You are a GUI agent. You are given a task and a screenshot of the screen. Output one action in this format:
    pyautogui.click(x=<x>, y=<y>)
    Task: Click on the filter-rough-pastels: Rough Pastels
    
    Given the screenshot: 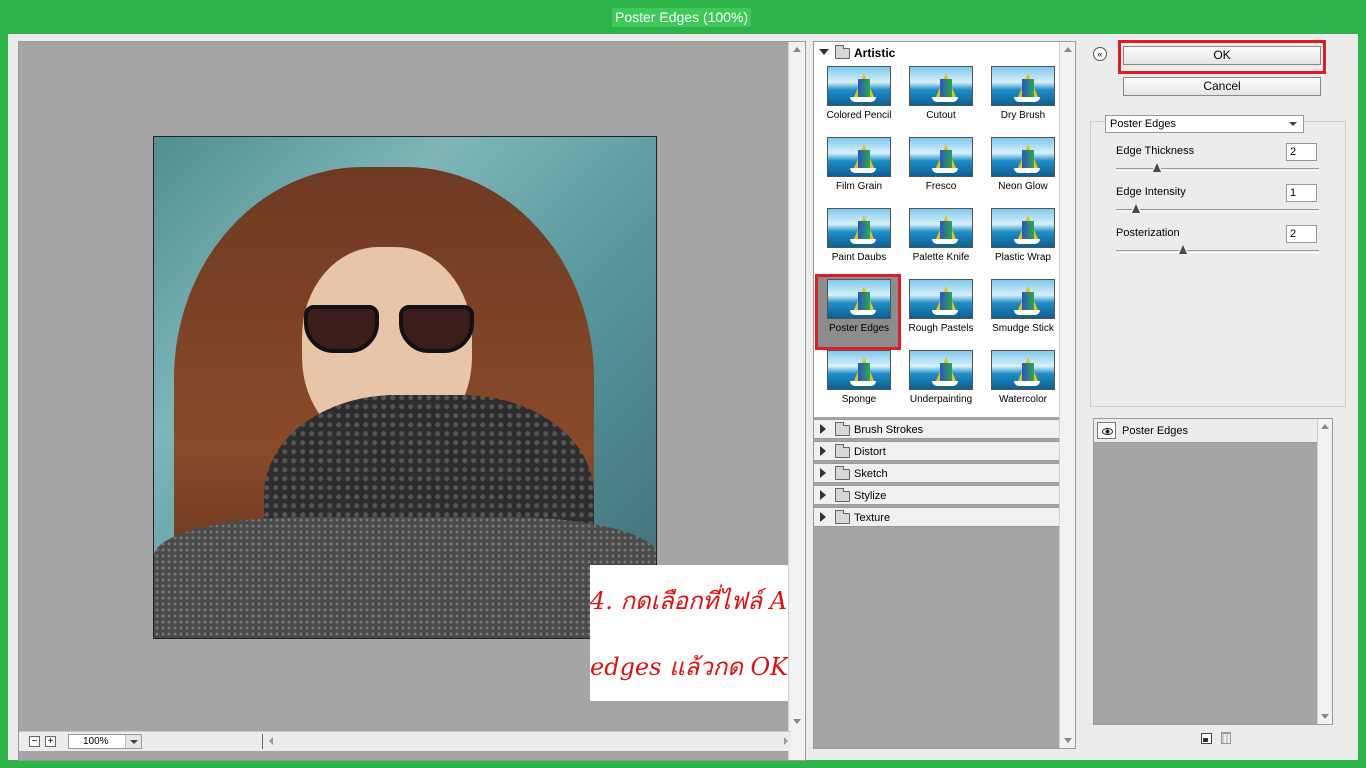 What is the action you would take?
    pyautogui.click(x=940, y=312)
    